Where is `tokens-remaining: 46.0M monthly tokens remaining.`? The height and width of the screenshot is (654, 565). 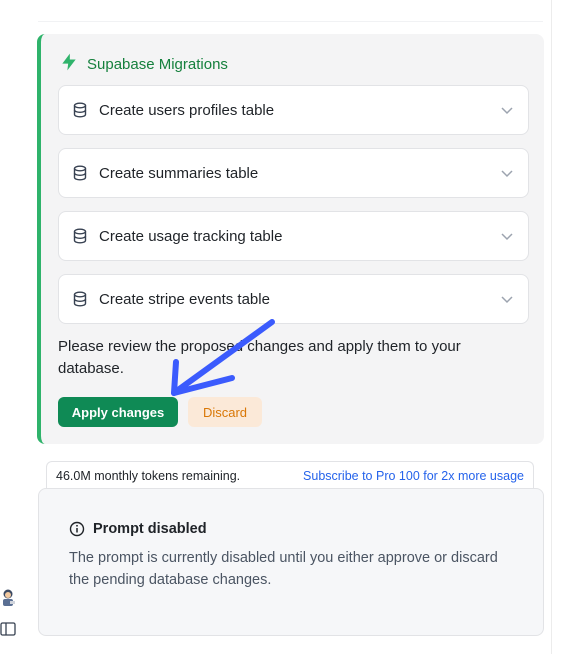 tokens-remaining: 46.0M monthly tokens remaining. is located at coordinates (148, 475).